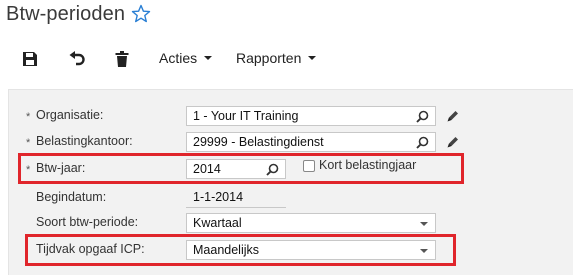  What do you see at coordinates (246, 116) in the screenshot?
I see `organisation-value: 1 - Your IT Training` at bounding box center [246, 116].